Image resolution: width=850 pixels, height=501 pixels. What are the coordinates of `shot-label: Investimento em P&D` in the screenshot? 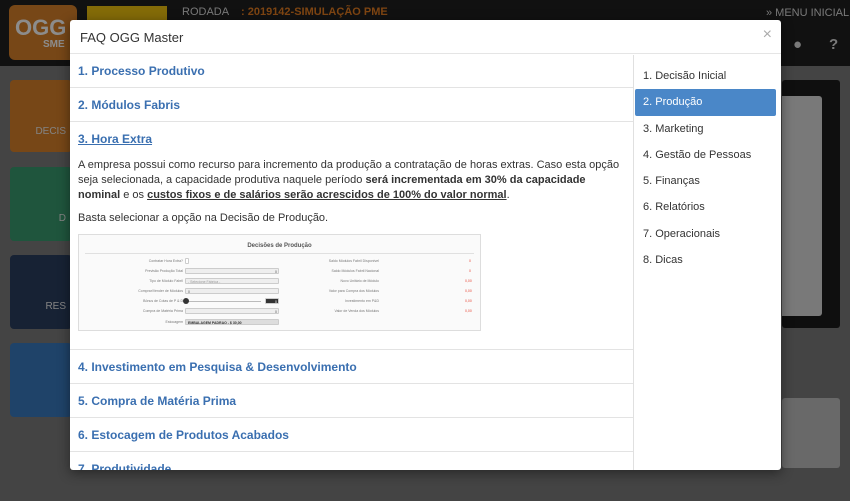 It's located at (362, 301).